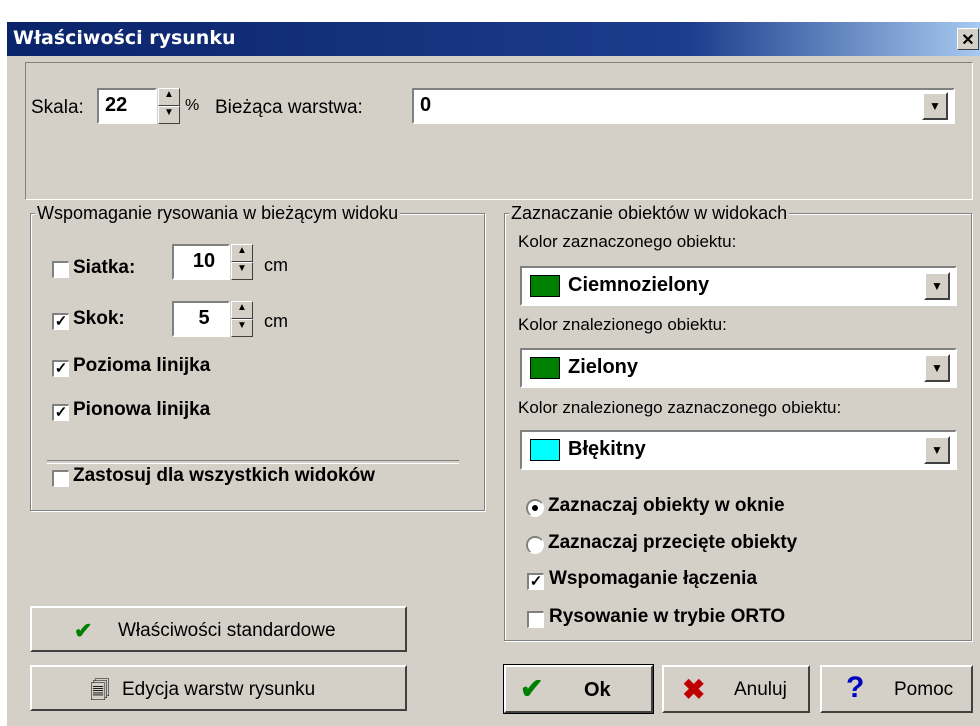 Image resolution: width=980 pixels, height=726 pixels. What do you see at coordinates (100, 691) in the screenshot?
I see `layers-icon: 🗐` at bounding box center [100, 691].